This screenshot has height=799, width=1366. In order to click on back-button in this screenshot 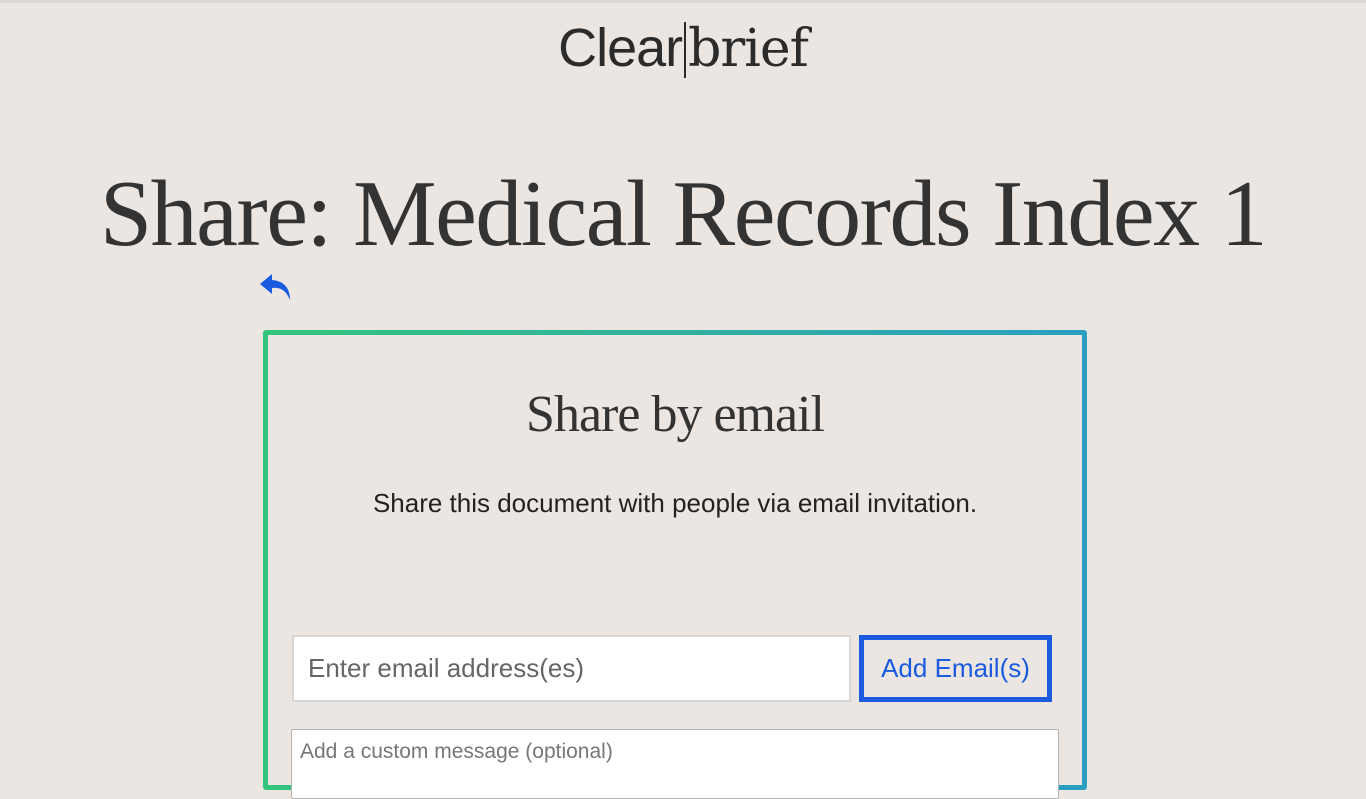, I will do `click(276, 287)`.